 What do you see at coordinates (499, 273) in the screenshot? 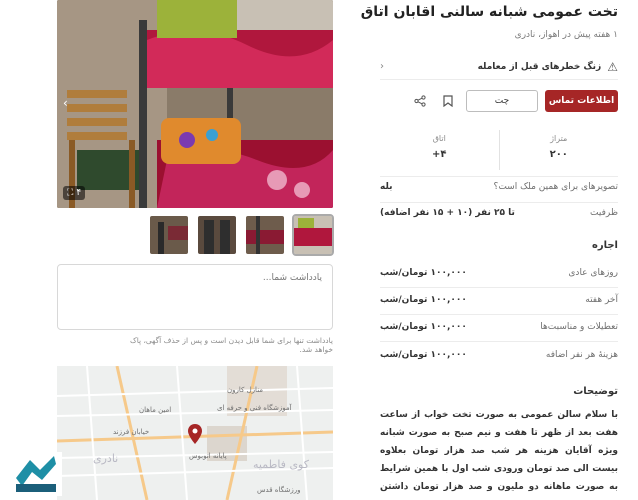
I see `rent-row: روزهای عادی ۱۰۰,۰۰۰ تومان/شب` at bounding box center [499, 273].